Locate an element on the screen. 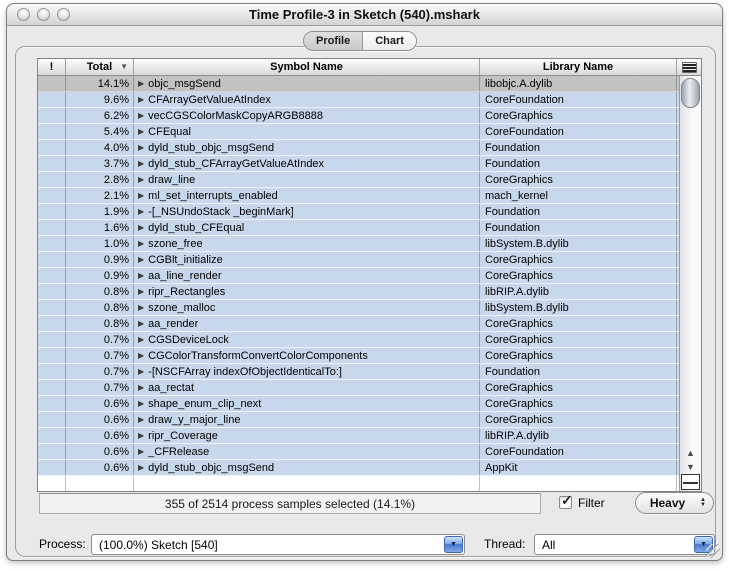 The image size is (729, 571). table-row: 0.8% ▶ ripr_Rectangles libRIP.A.dylib is located at coordinates (358, 292).